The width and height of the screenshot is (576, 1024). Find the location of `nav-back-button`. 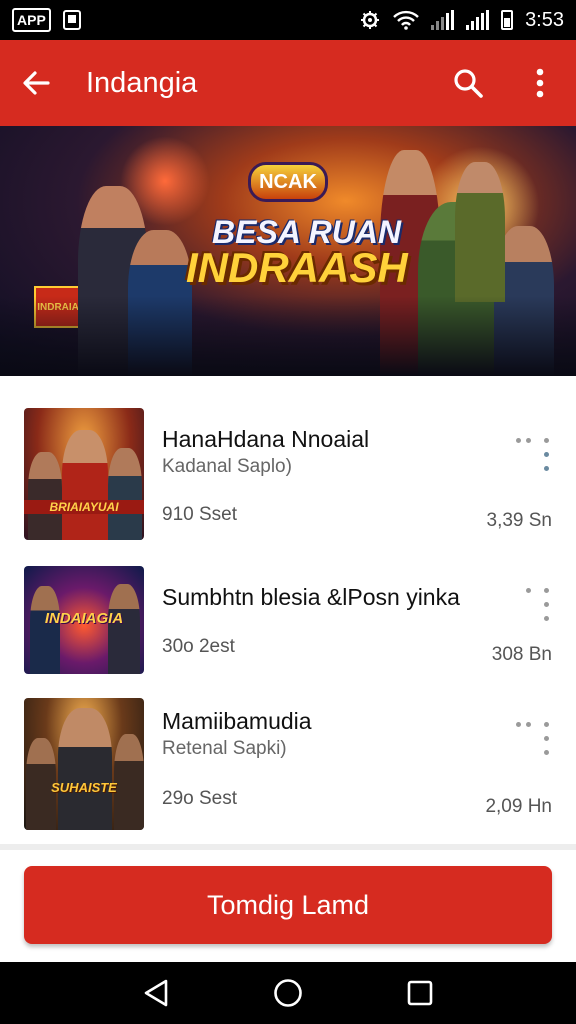

nav-back-button is located at coordinates (156, 993).